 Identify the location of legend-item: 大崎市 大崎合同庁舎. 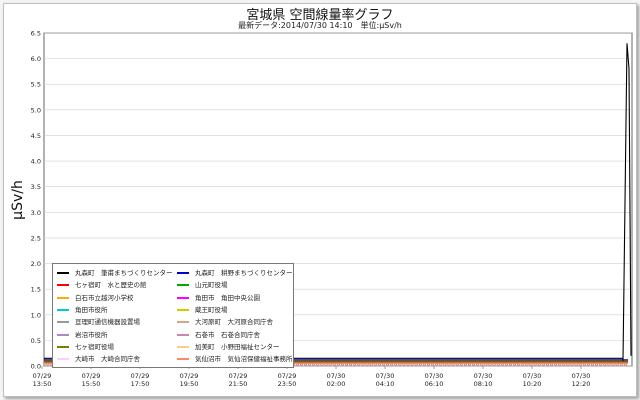
(98, 359).